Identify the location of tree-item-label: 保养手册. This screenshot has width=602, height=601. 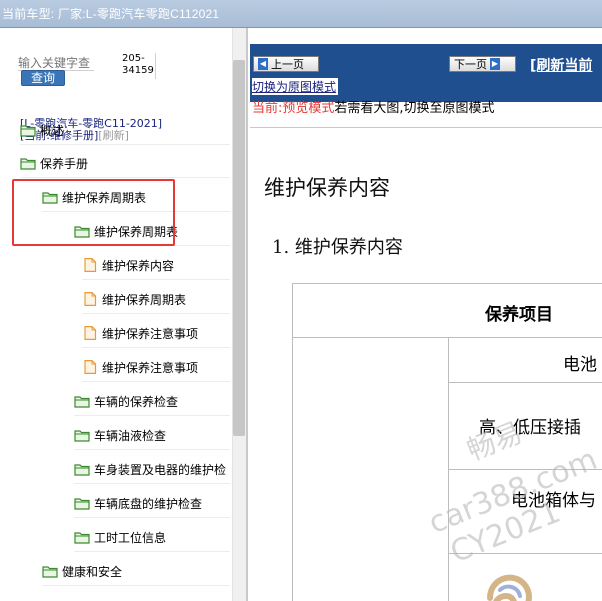
(64, 163).